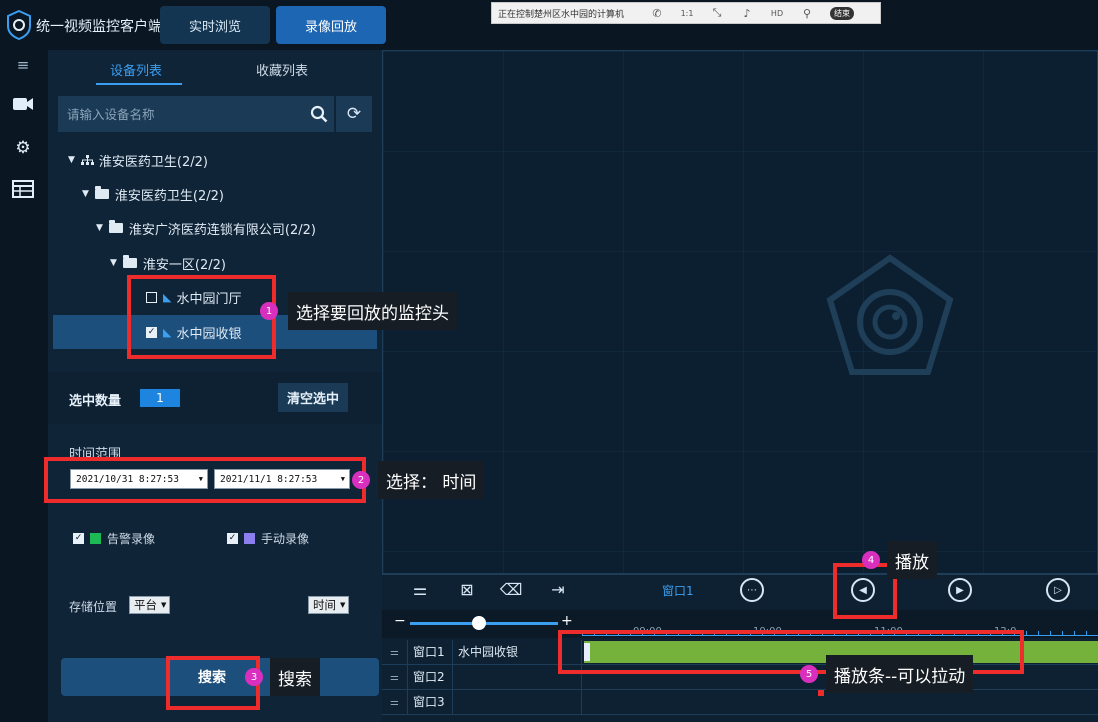 The height and width of the screenshot is (722, 1098). What do you see at coordinates (1058, 590) in the screenshot?
I see `step-forward-icon: ▷` at bounding box center [1058, 590].